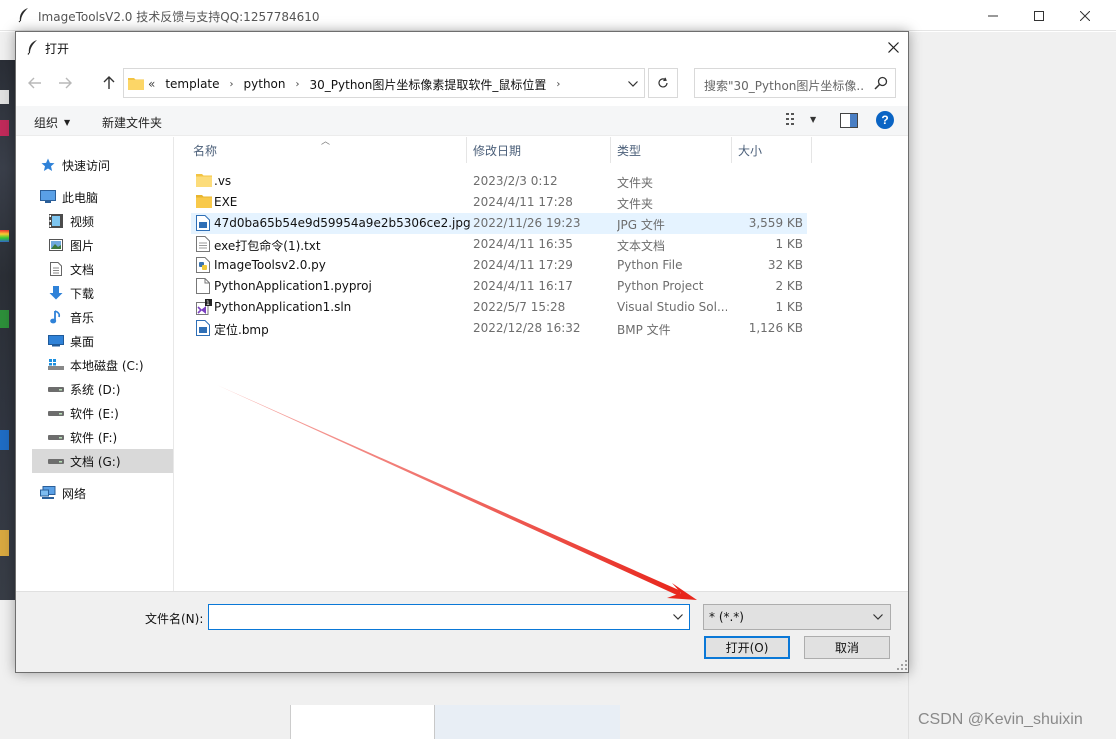  Describe the element at coordinates (265, 84) in the screenshot. I see `breadcrumb-item: python` at that location.